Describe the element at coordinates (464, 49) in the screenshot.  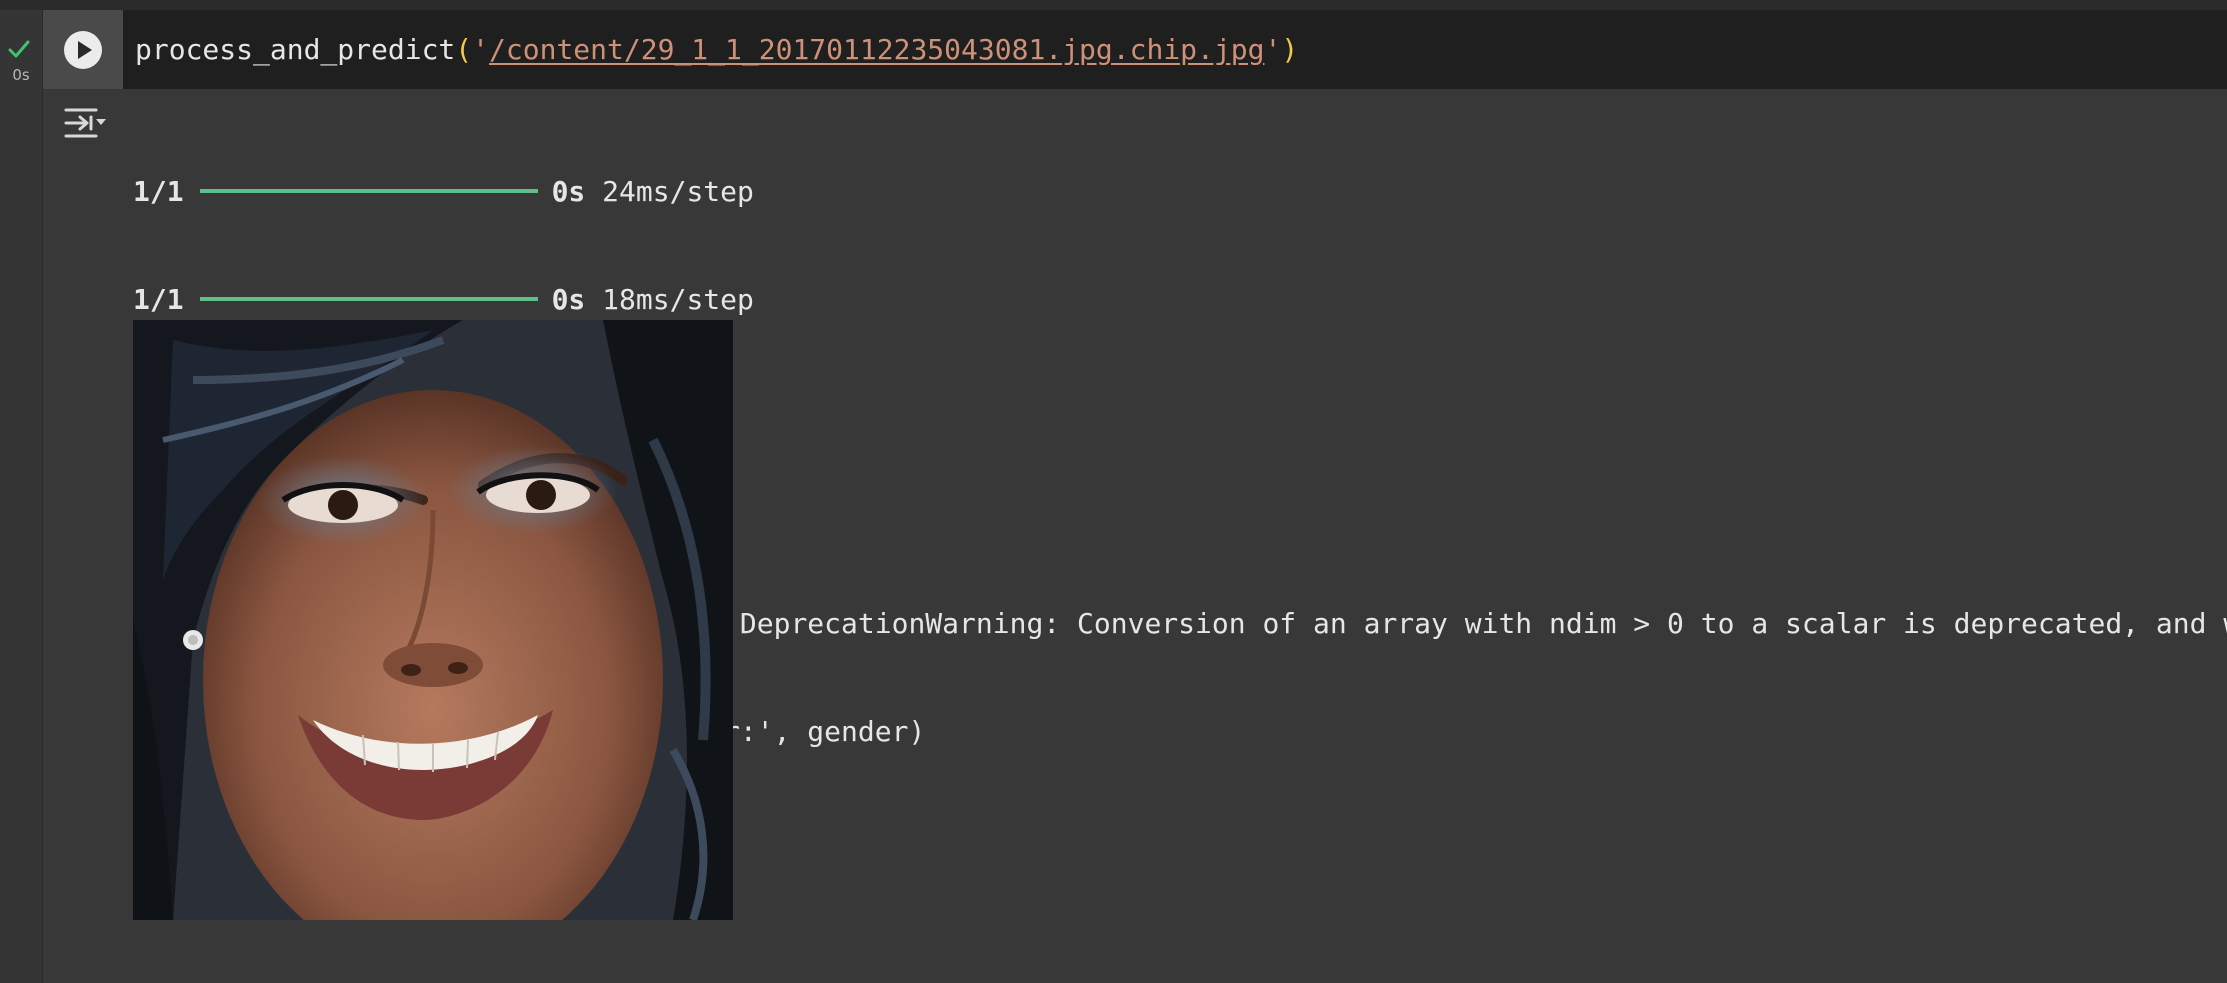
I see `code-open-paren: (` at that location.